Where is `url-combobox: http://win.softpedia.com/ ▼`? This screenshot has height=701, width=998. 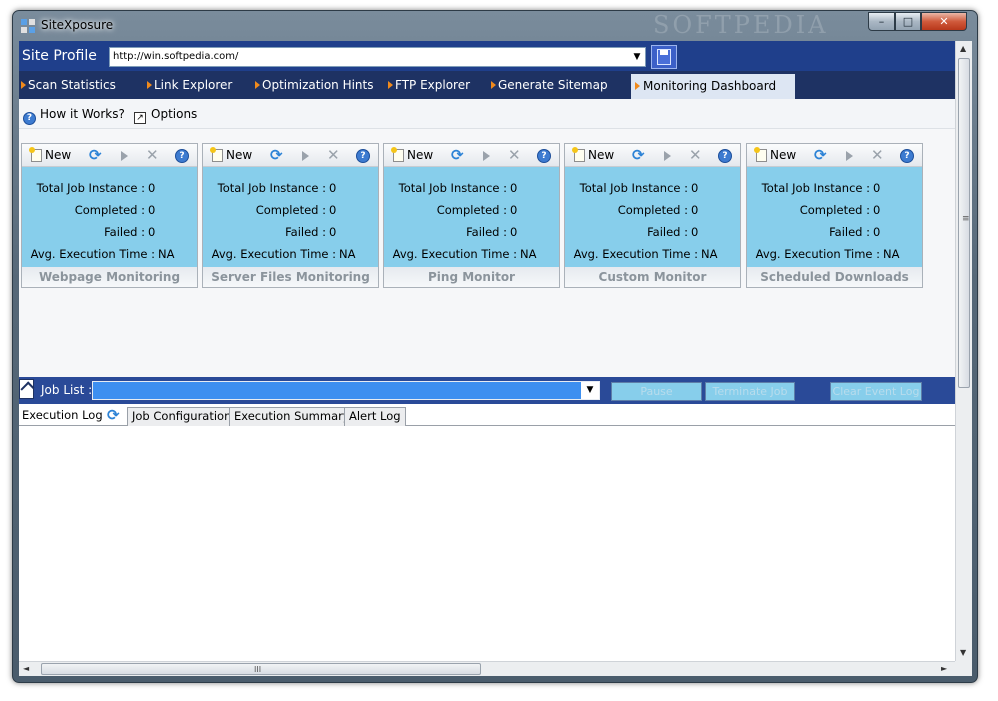 url-combobox: http://win.softpedia.com/ ▼ is located at coordinates (377, 57).